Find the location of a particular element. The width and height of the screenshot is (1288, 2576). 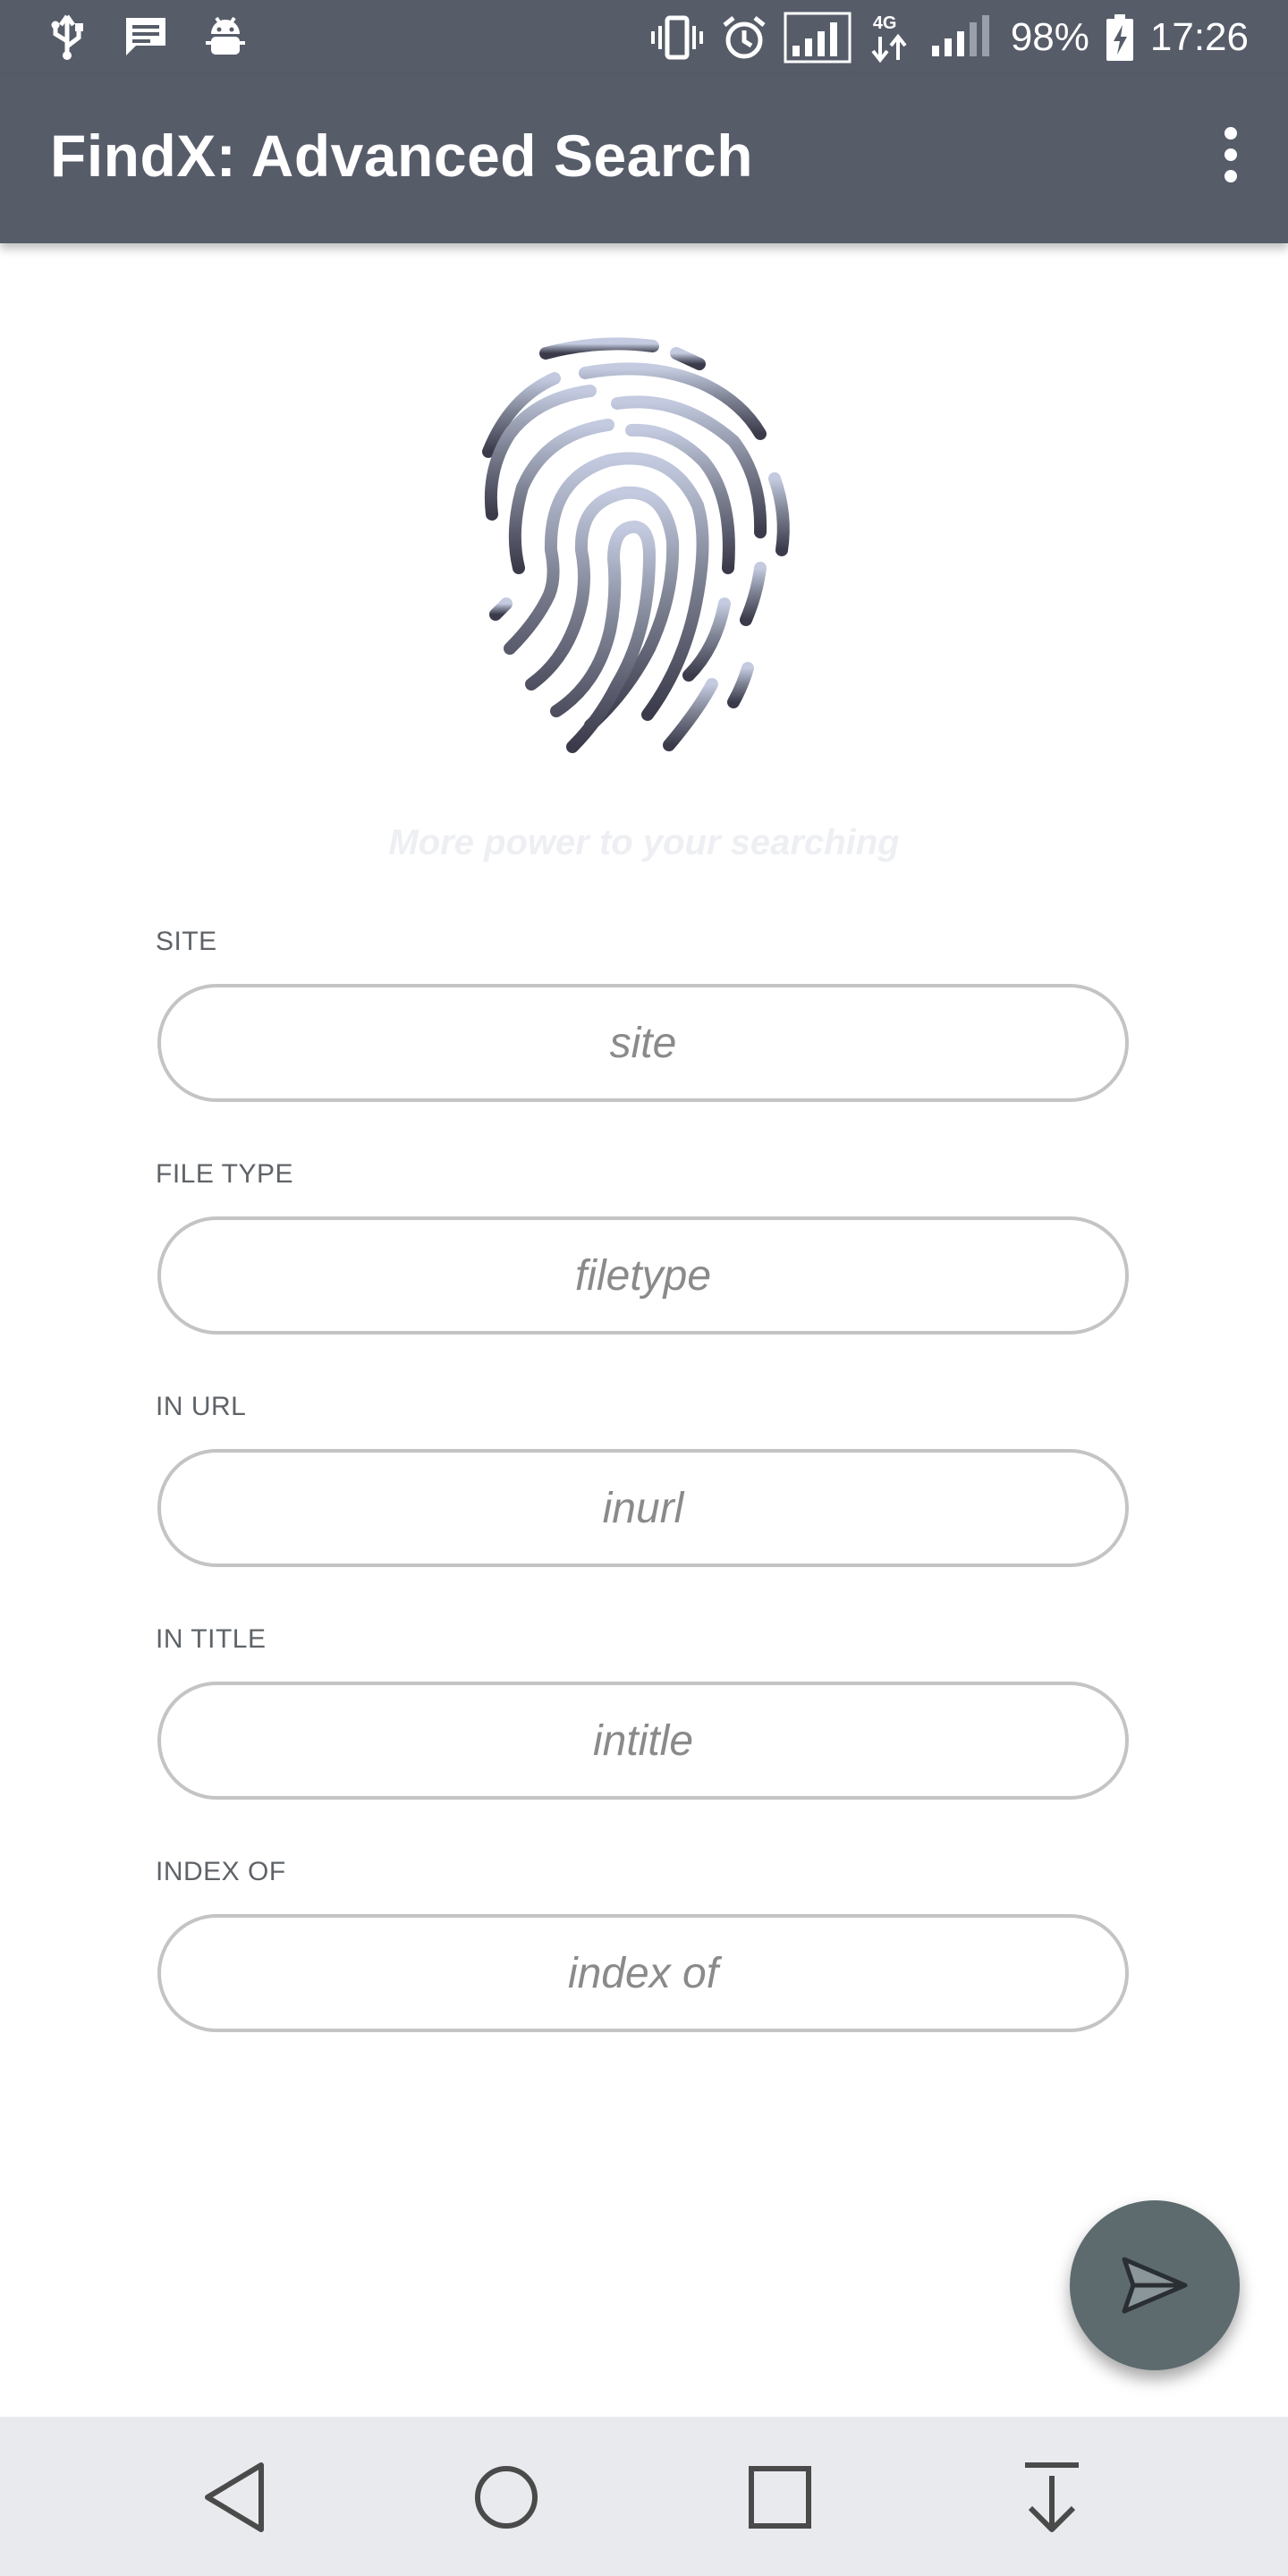

vibrate-icon is located at coordinates (676, 37).